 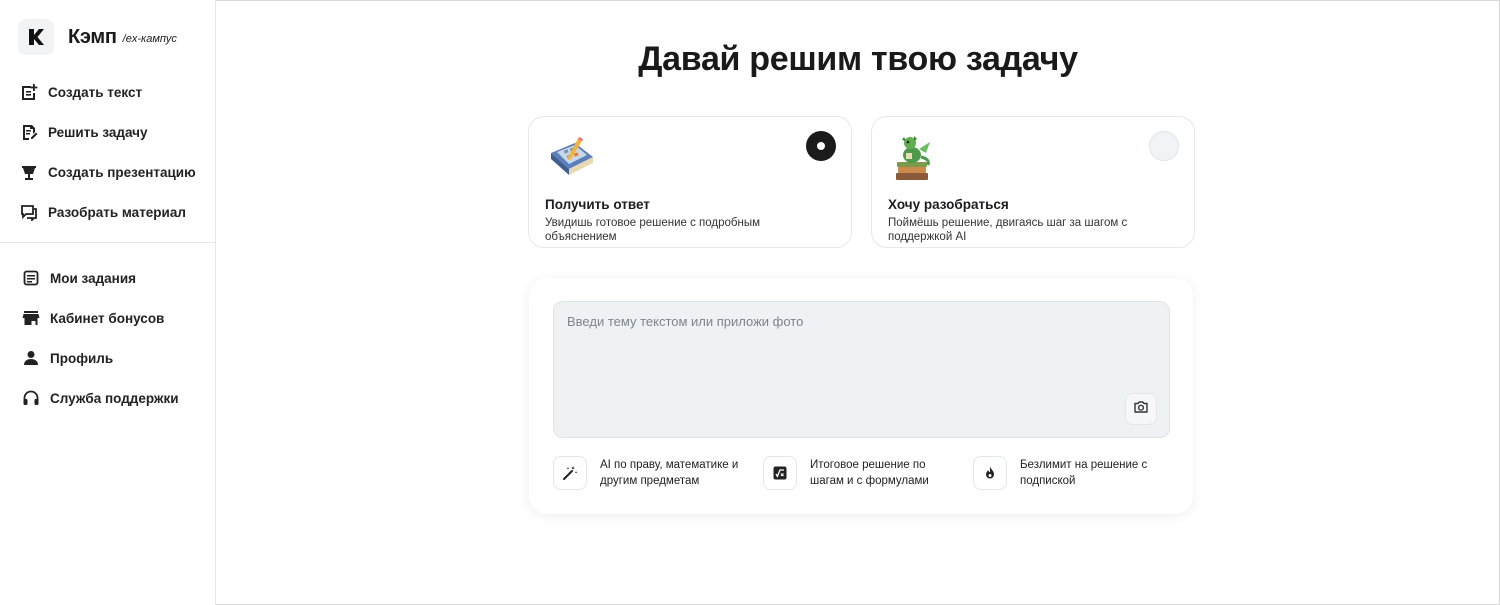 I want to click on sidebar-item-label: Кабинет бонусов, so click(x=107, y=318).